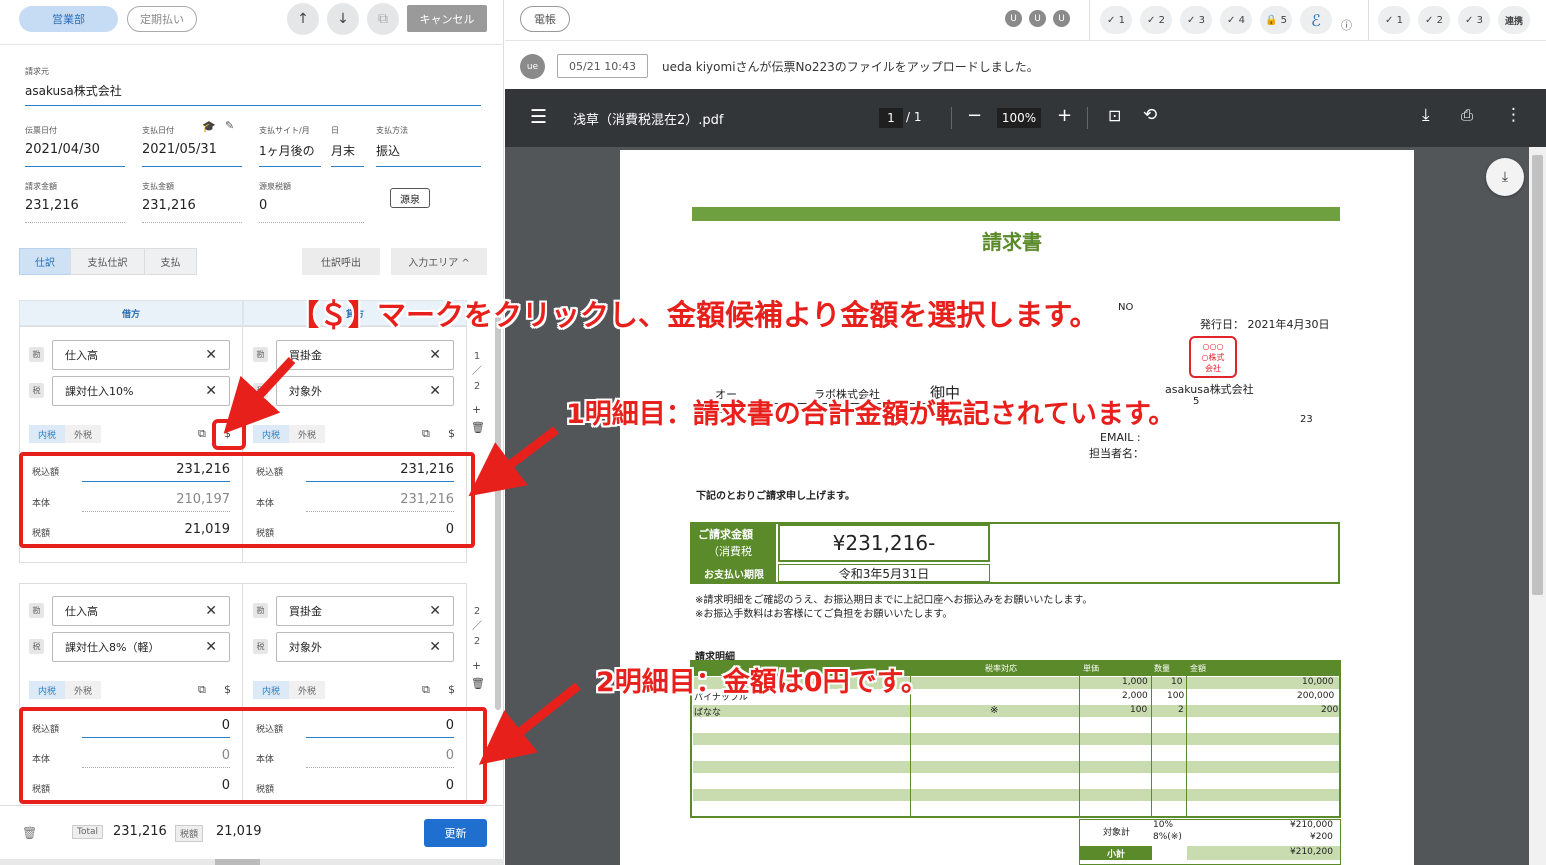  What do you see at coordinates (694, 315) in the screenshot?
I see `annotation-dollar: 【＄】マークをクリックし、金額候補より金額を選択します。` at bounding box center [694, 315].